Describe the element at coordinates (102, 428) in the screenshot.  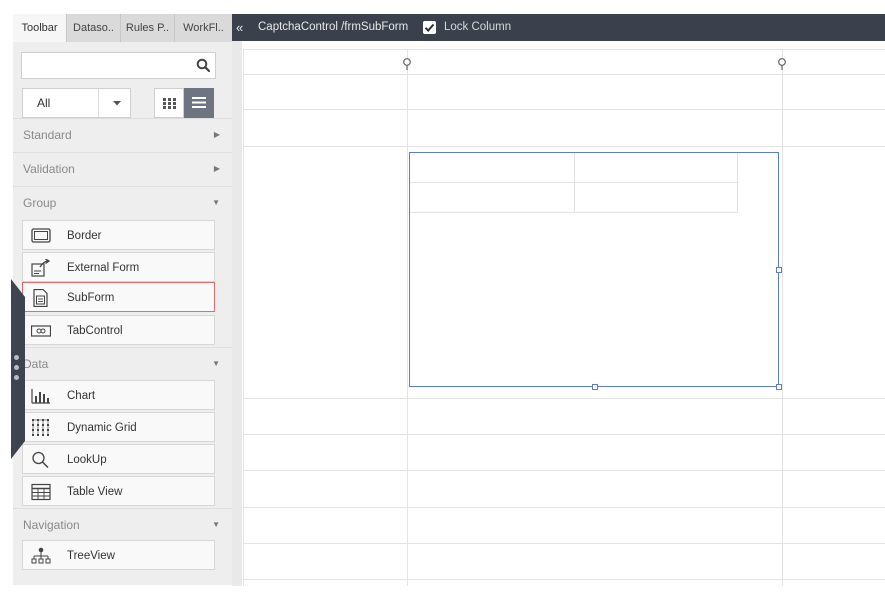
I see `toolbox-item-label: Dynamic Grid` at that location.